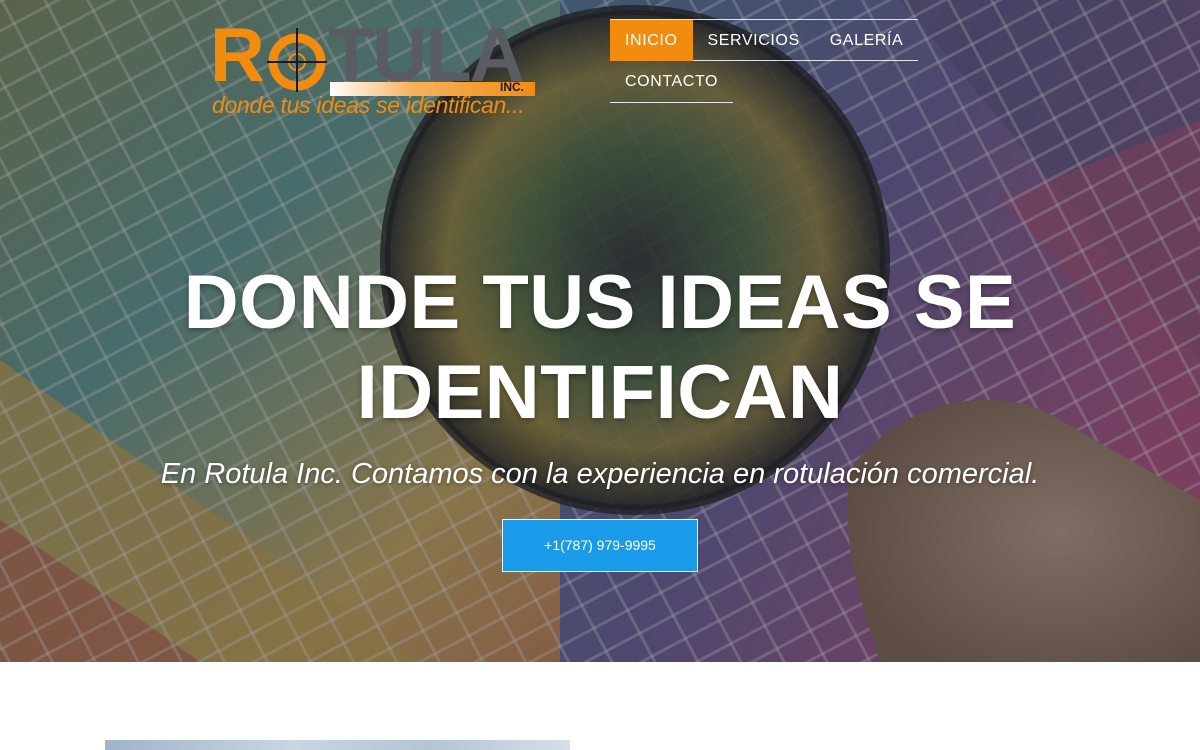 This screenshot has height=750, width=1200. I want to click on nav-item-servicios: SERVICIOS, so click(754, 40).